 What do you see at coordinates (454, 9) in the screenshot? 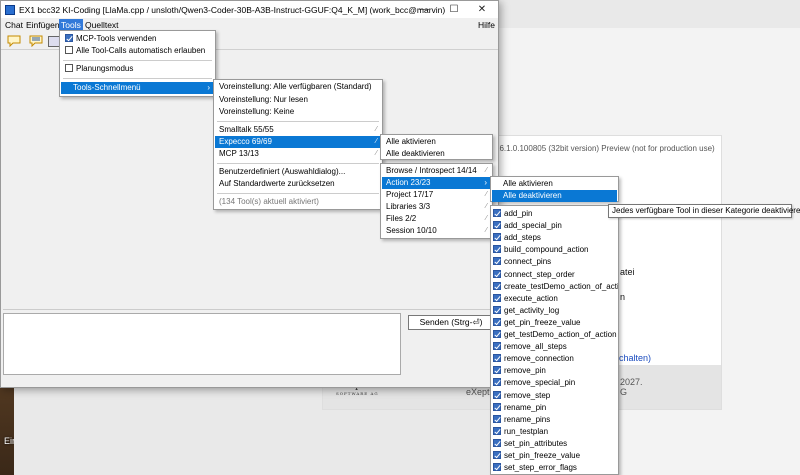
I see `maximize-button: ☐` at bounding box center [454, 9].